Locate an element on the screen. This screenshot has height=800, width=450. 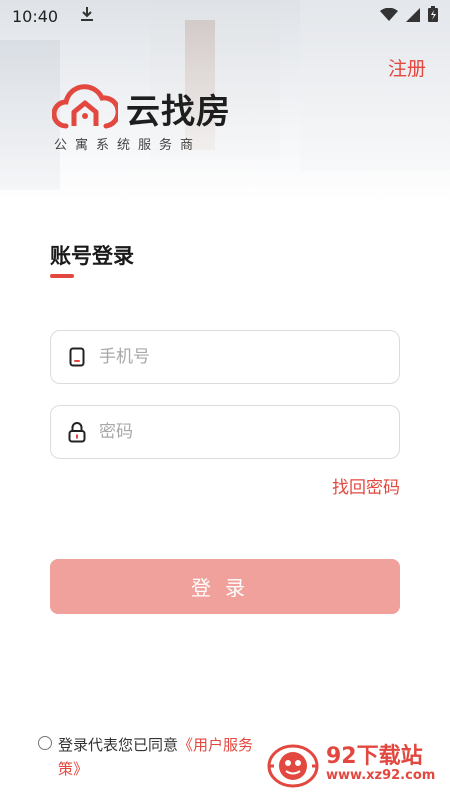
watermark-logo-icon is located at coordinates (293, 767).